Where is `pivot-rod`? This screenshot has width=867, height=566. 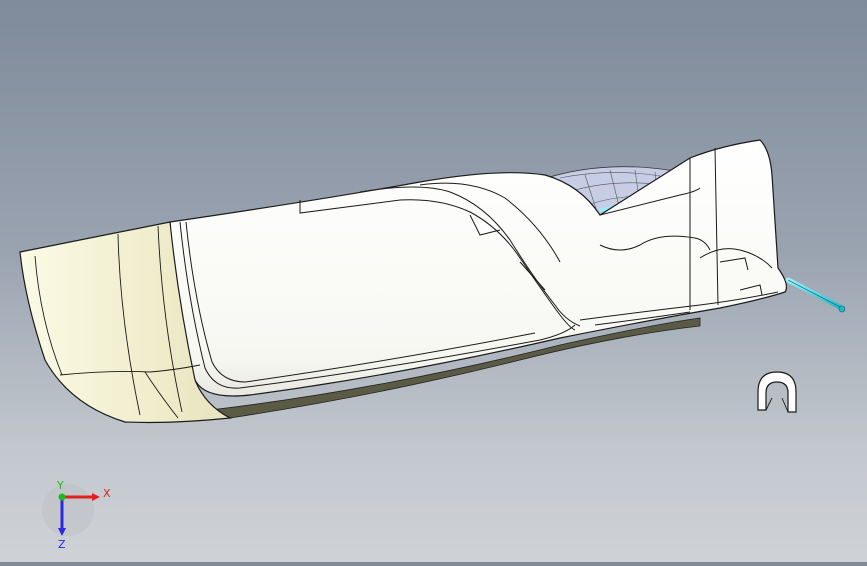 pivot-rod is located at coordinates (815, 295).